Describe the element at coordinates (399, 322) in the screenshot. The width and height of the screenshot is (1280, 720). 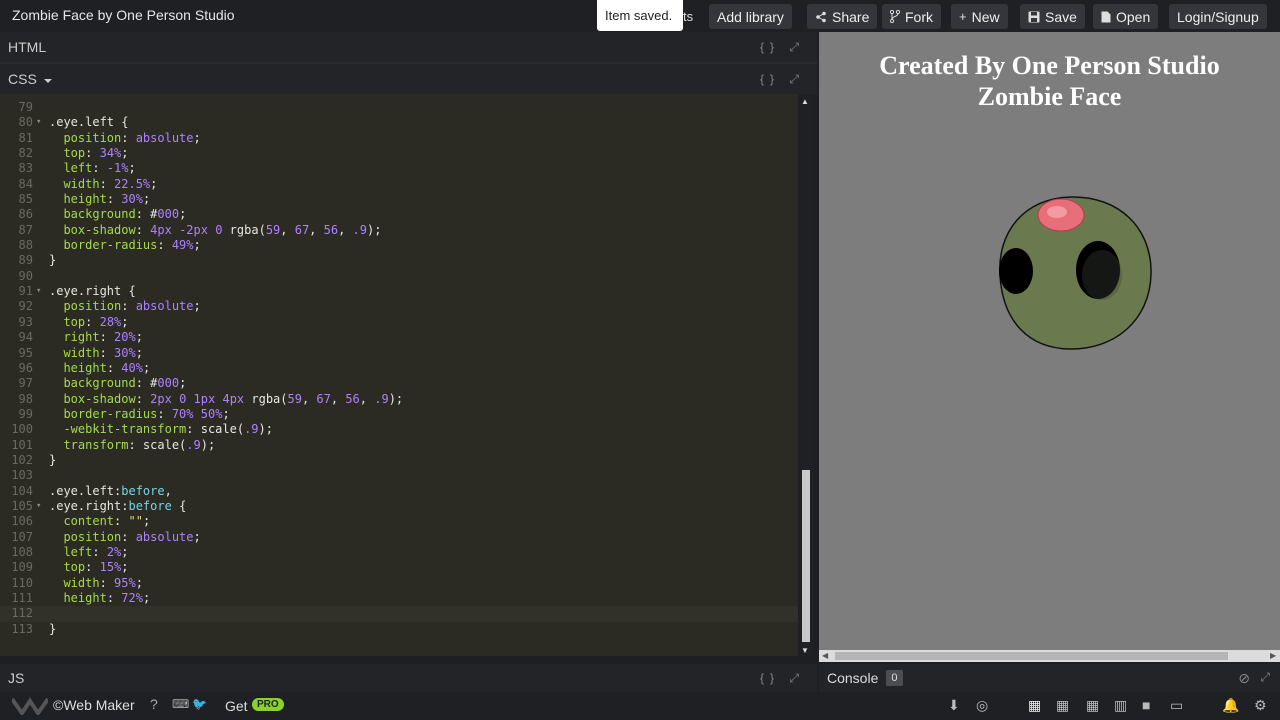
I see `code-line: 93 top: 28%;` at that location.